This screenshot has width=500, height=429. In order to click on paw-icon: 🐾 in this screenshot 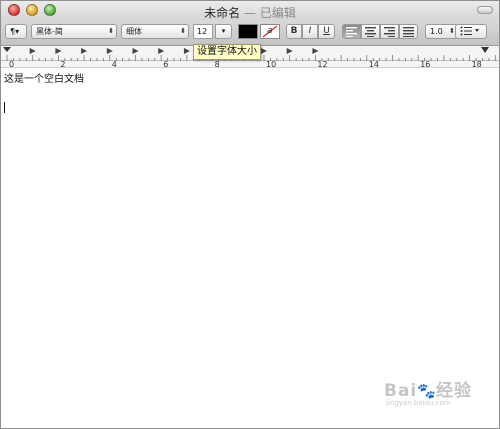, I will do `click(426, 391)`.